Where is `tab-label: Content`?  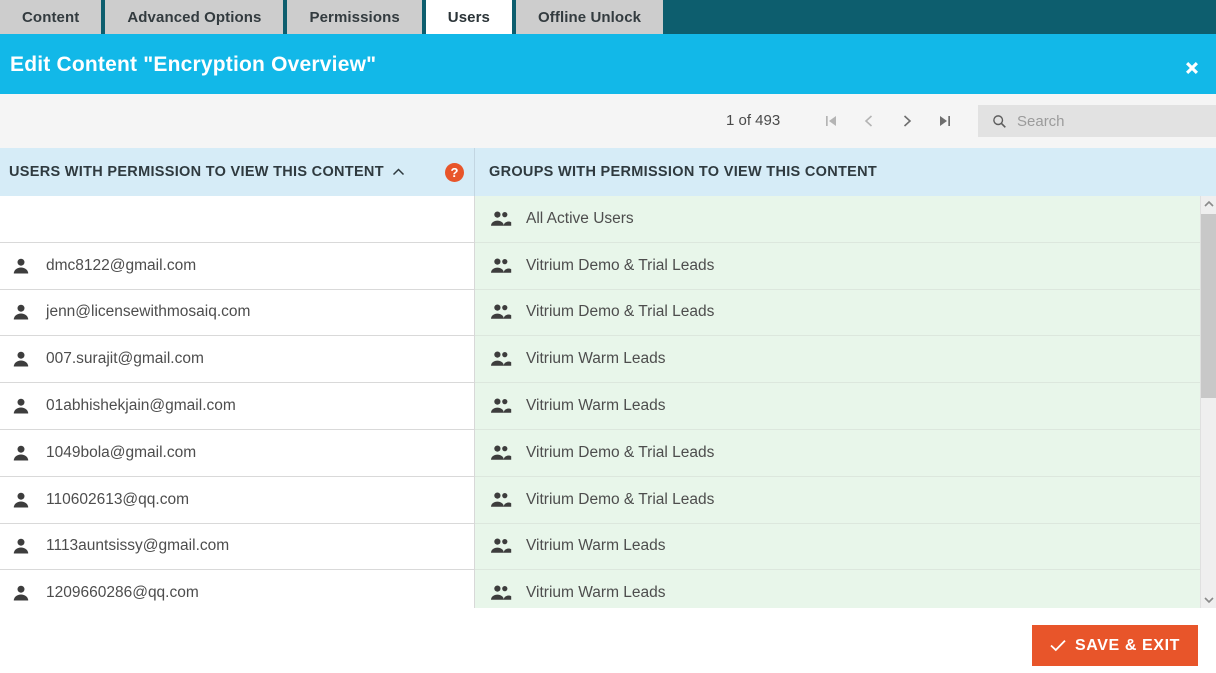 tab-label: Content is located at coordinates (51, 17).